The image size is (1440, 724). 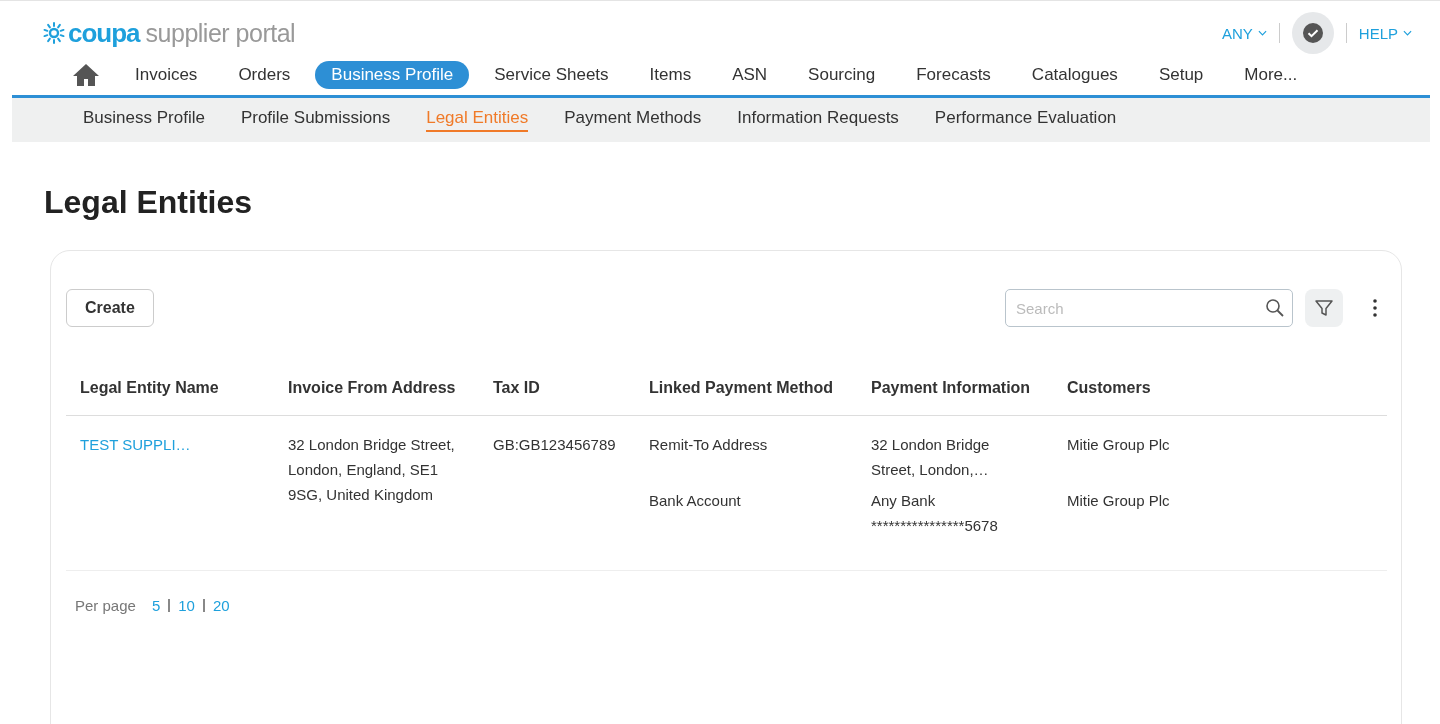 What do you see at coordinates (144, 120) in the screenshot?
I see `subnav-tab: Business Profile` at bounding box center [144, 120].